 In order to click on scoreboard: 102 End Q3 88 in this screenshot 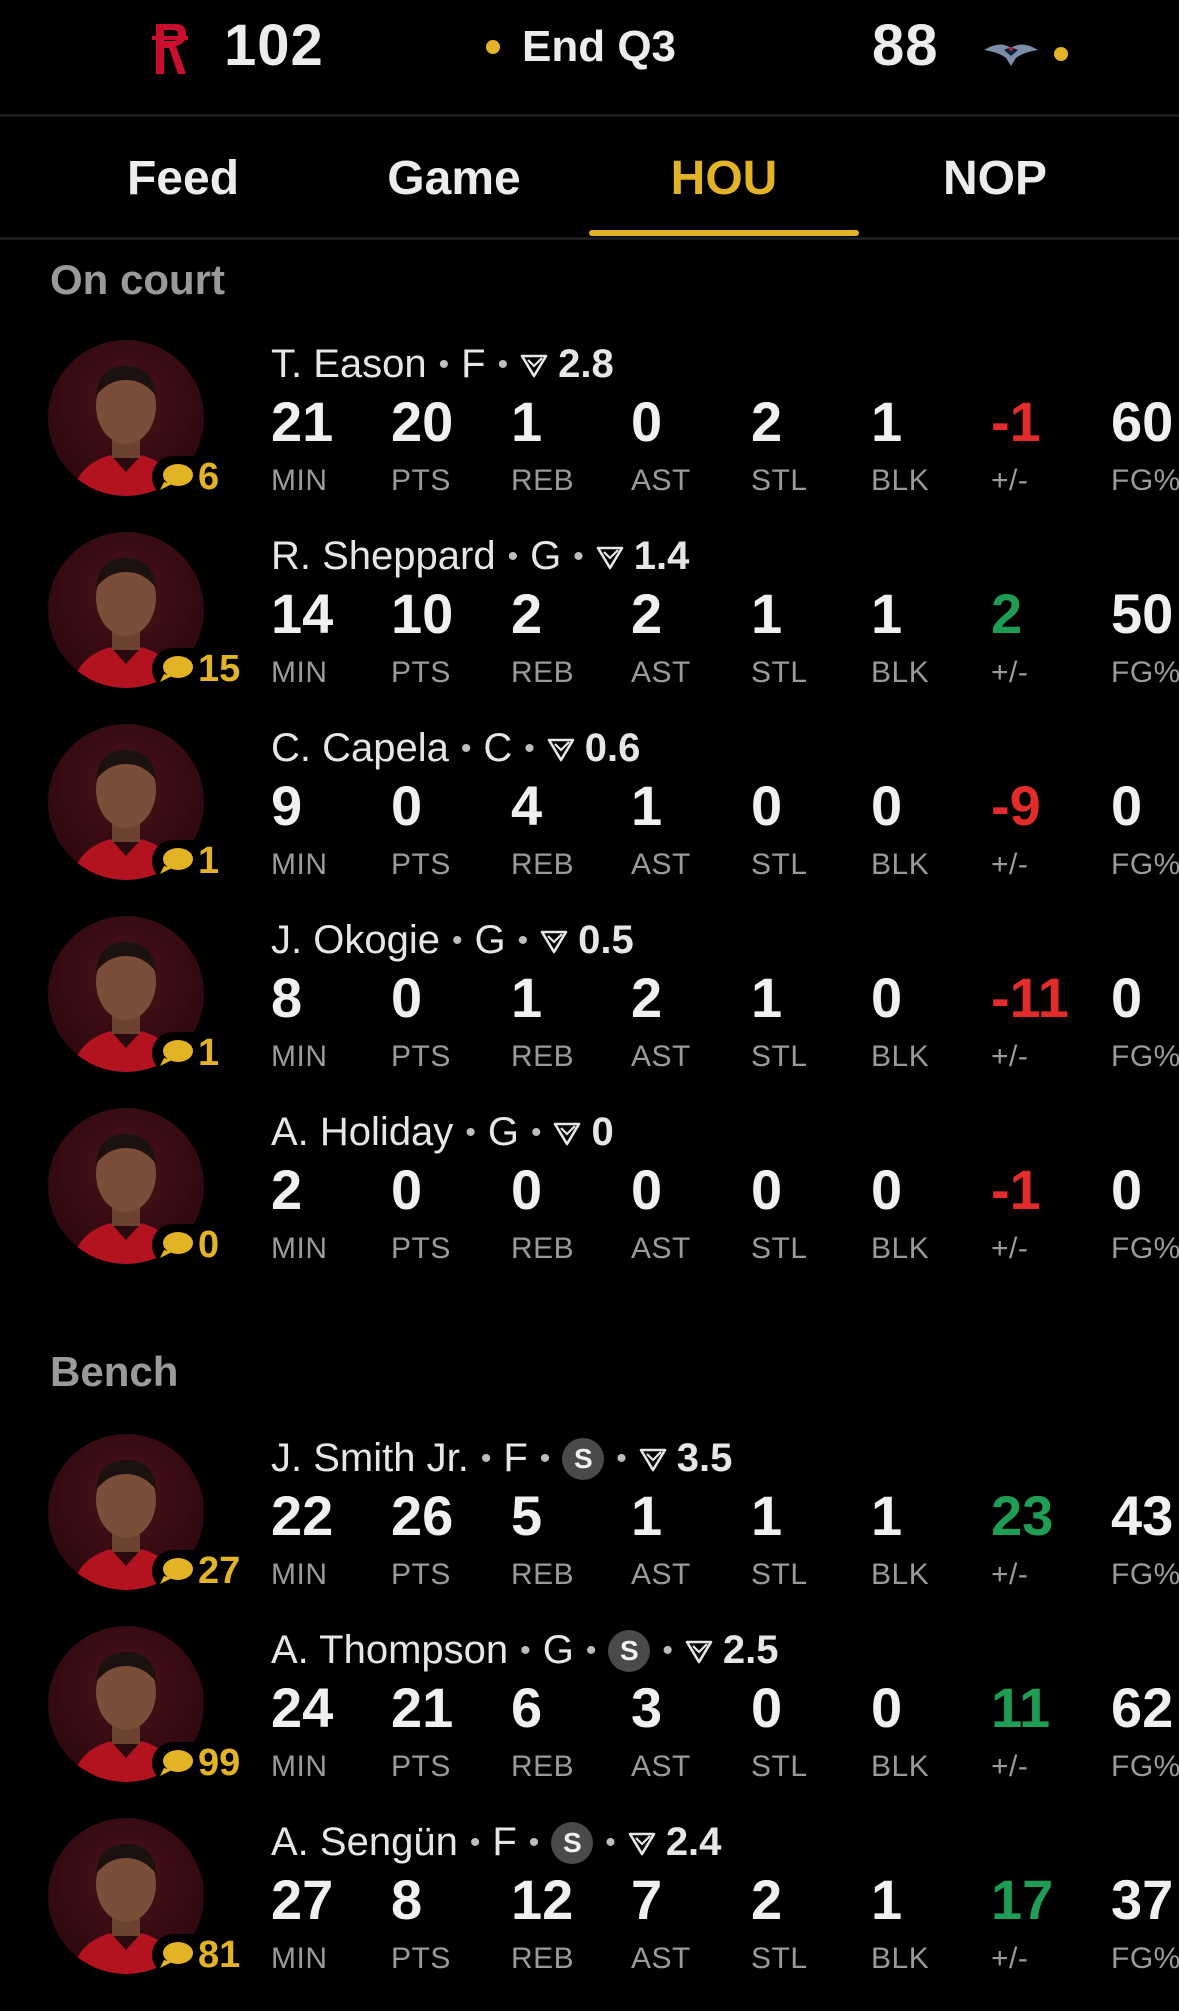, I will do `click(589, 56)`.